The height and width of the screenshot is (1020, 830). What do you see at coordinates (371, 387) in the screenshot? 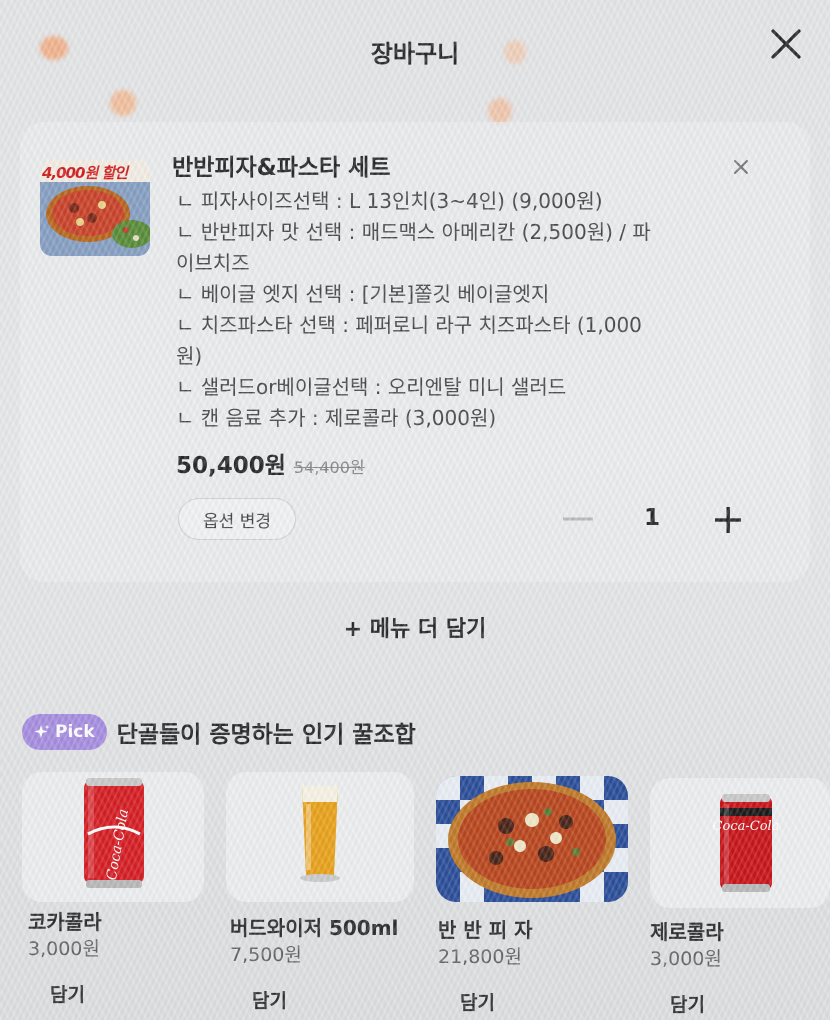
I see `option-line: ㄴ 샐러드or베이글선택 : 오리엔탈 미니 샐러드` at bounding box center [371, 387].